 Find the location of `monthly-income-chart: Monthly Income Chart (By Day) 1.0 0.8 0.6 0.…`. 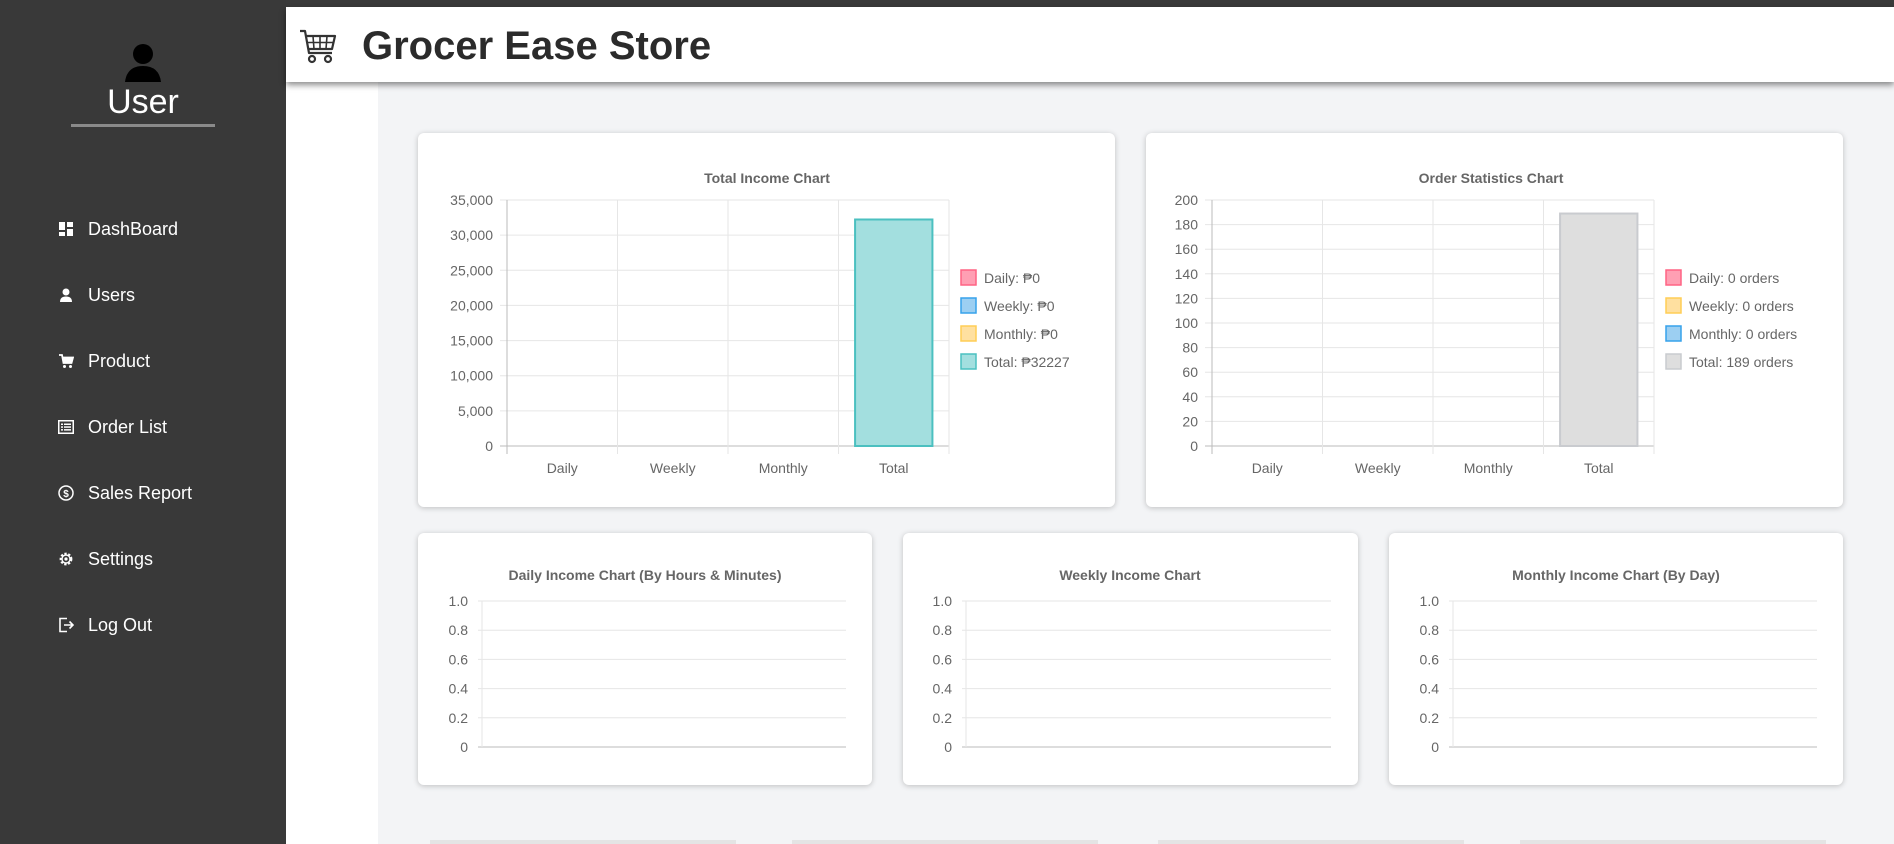

monthly-income-chart: Monthly Income Chart (By Day) 1.0 0.8 0.6 0.… is located at coordinates (1618, 661).